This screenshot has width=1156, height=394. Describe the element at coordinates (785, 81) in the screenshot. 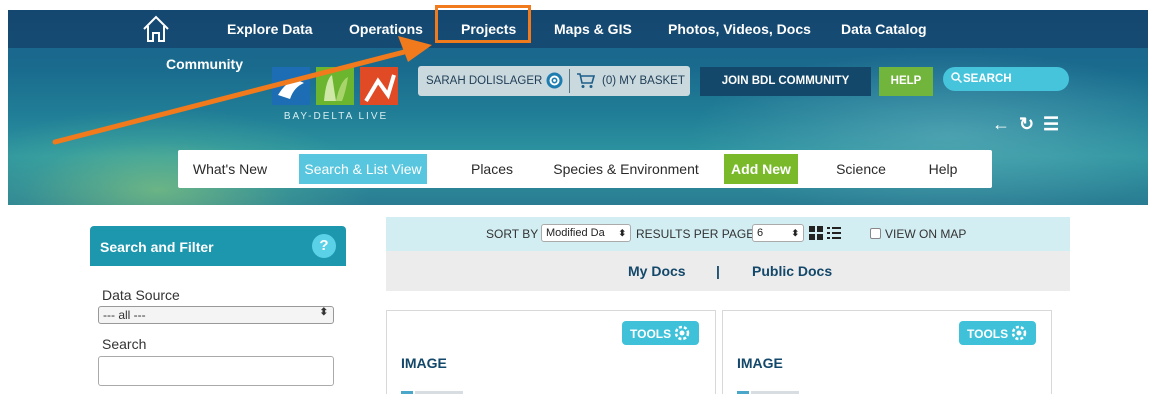

I see `join-community-button: JOIN BDL COMMUNITY` at that location.